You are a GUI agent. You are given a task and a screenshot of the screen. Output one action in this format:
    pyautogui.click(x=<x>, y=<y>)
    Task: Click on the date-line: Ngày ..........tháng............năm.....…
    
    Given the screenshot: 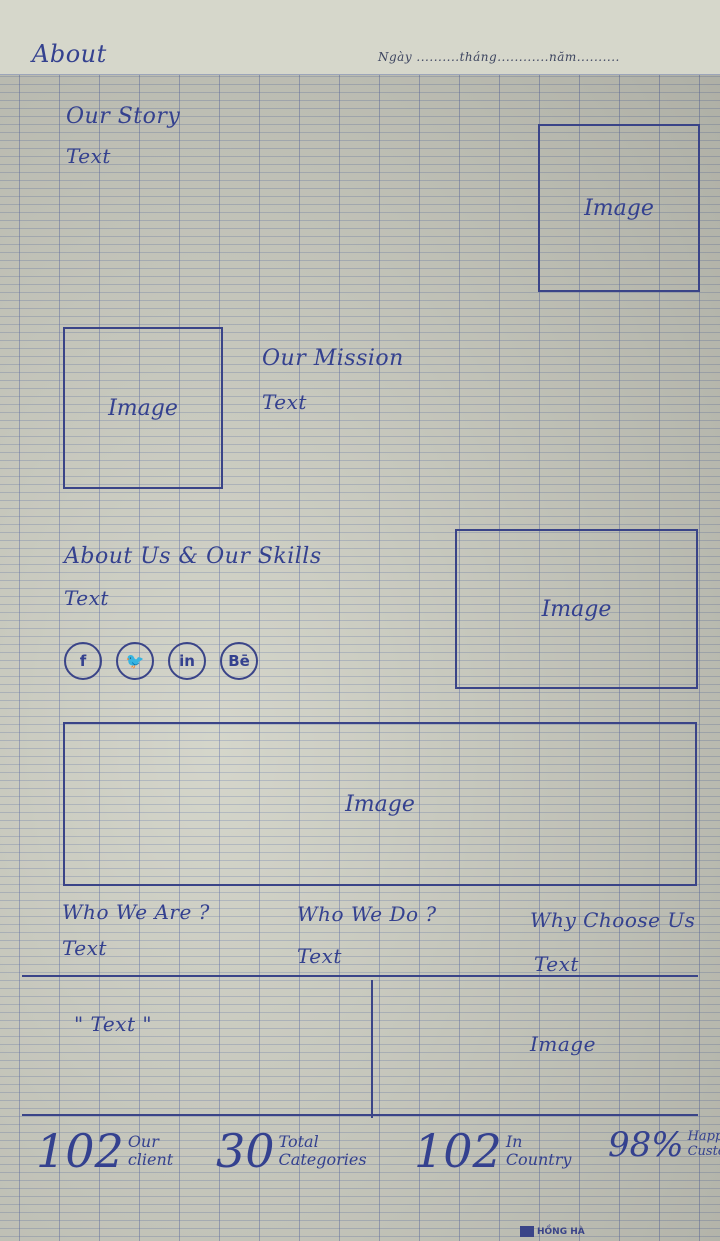 What is the action you would take?
    pyautogui.click(x=499, y=57)
    